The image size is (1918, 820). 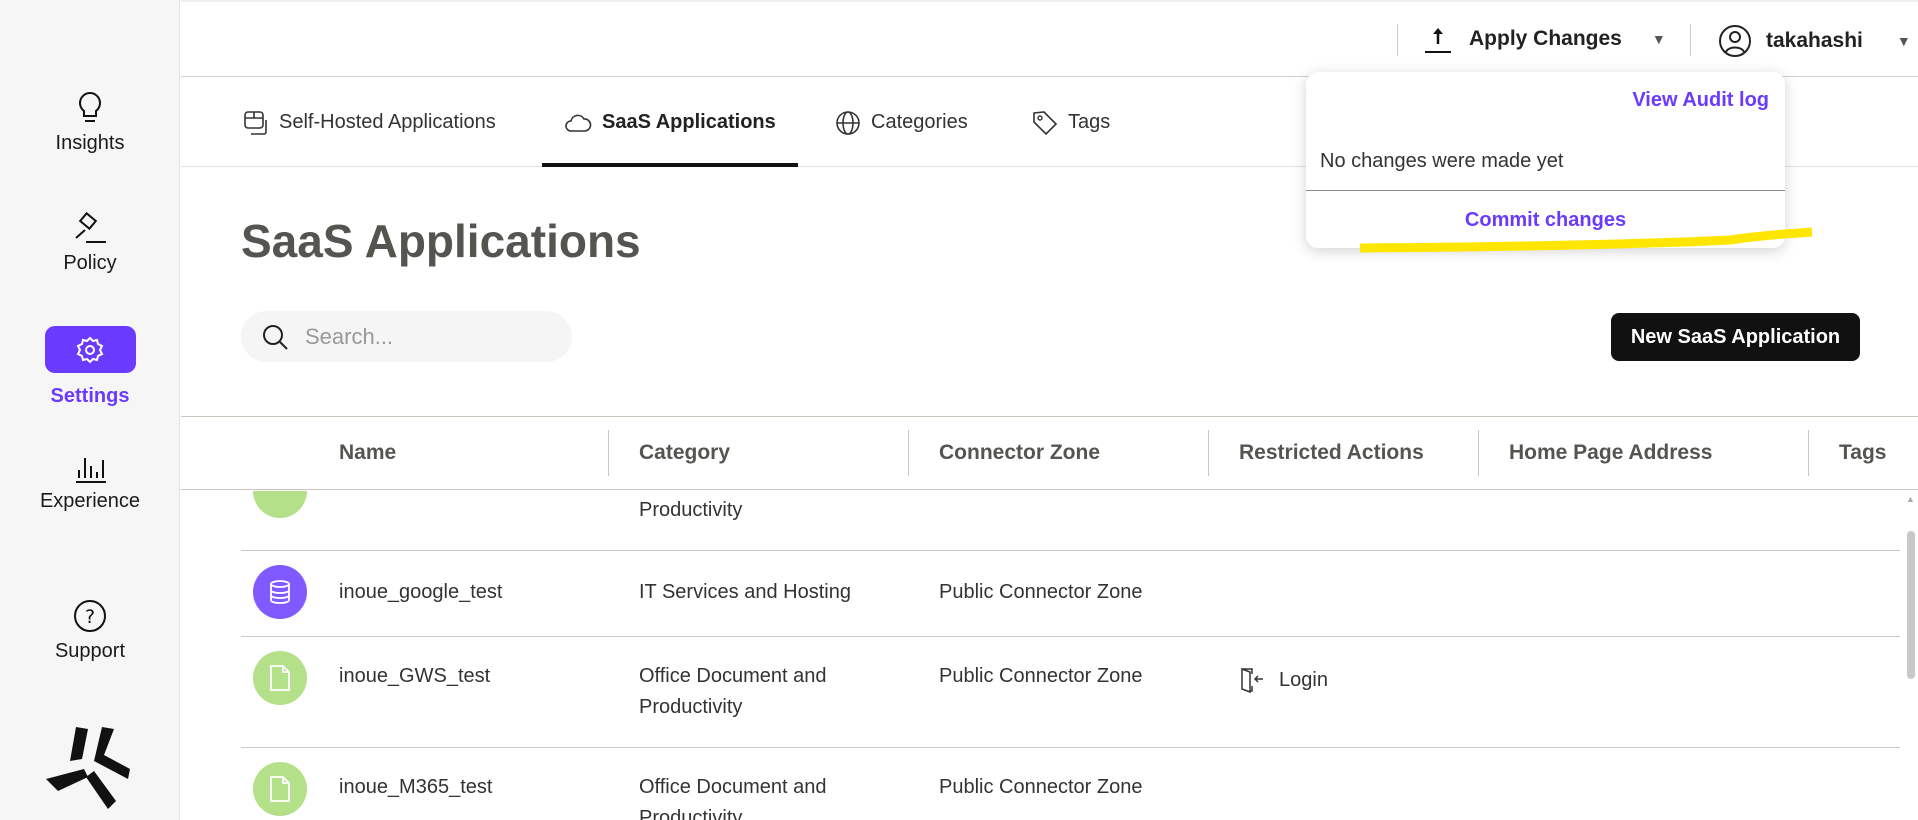 What do you see at coordinates (420, 592) in the screenshot?
I see `name-cell: inoue_google_test` at bounding box center [420, 592].